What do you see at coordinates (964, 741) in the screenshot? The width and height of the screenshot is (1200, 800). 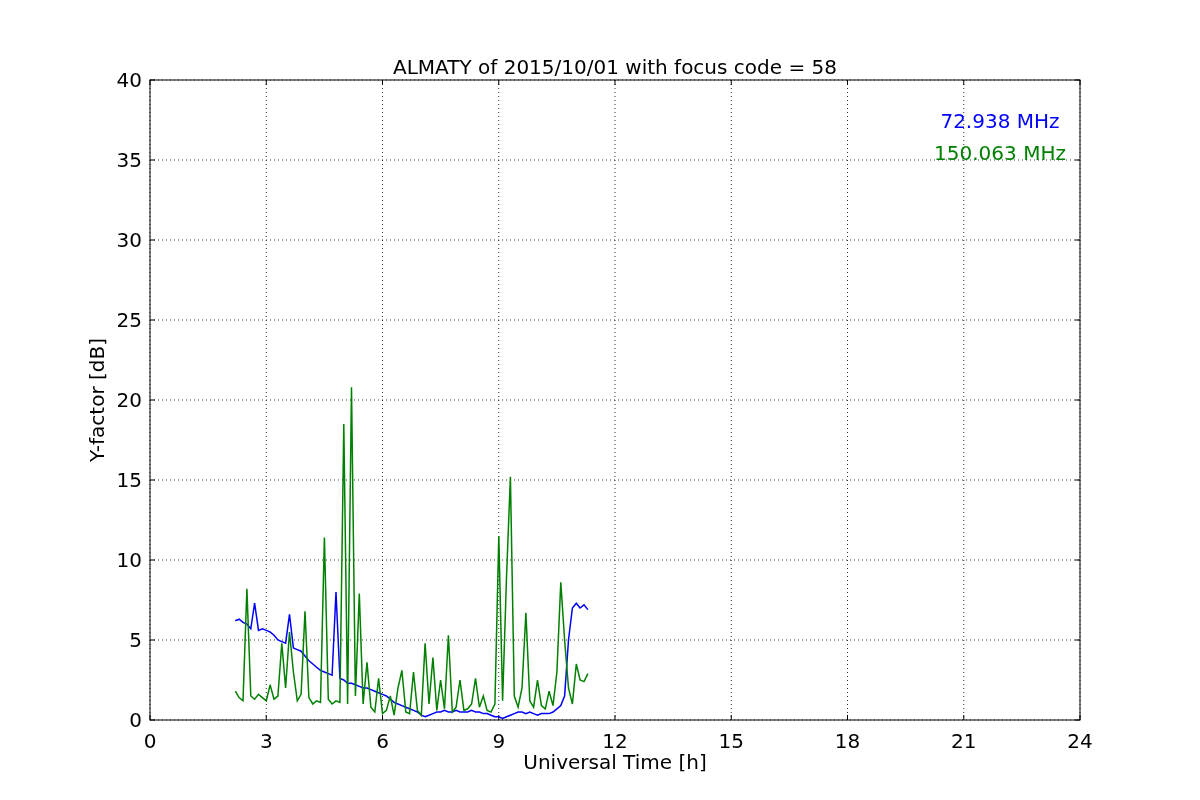 I see `tick-label: 21` at bounding box center [964, 741].